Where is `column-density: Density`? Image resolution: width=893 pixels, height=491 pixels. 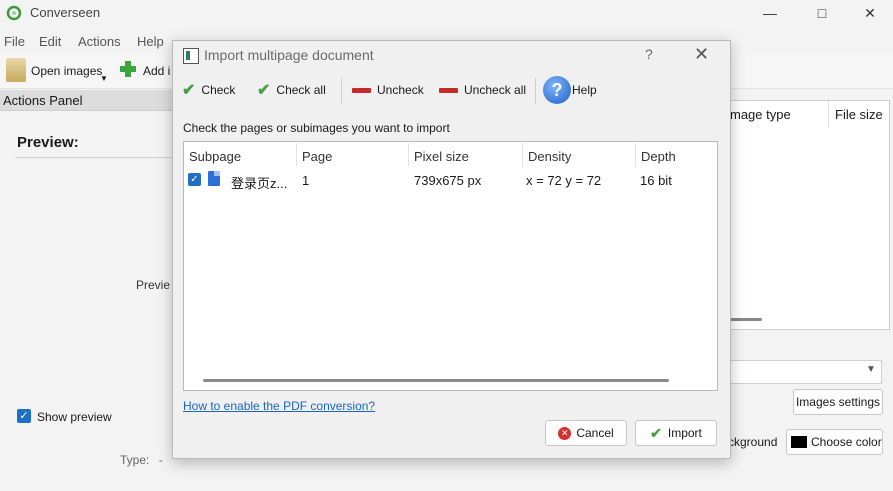 column-density: Density is located at coordinates (549, 156).